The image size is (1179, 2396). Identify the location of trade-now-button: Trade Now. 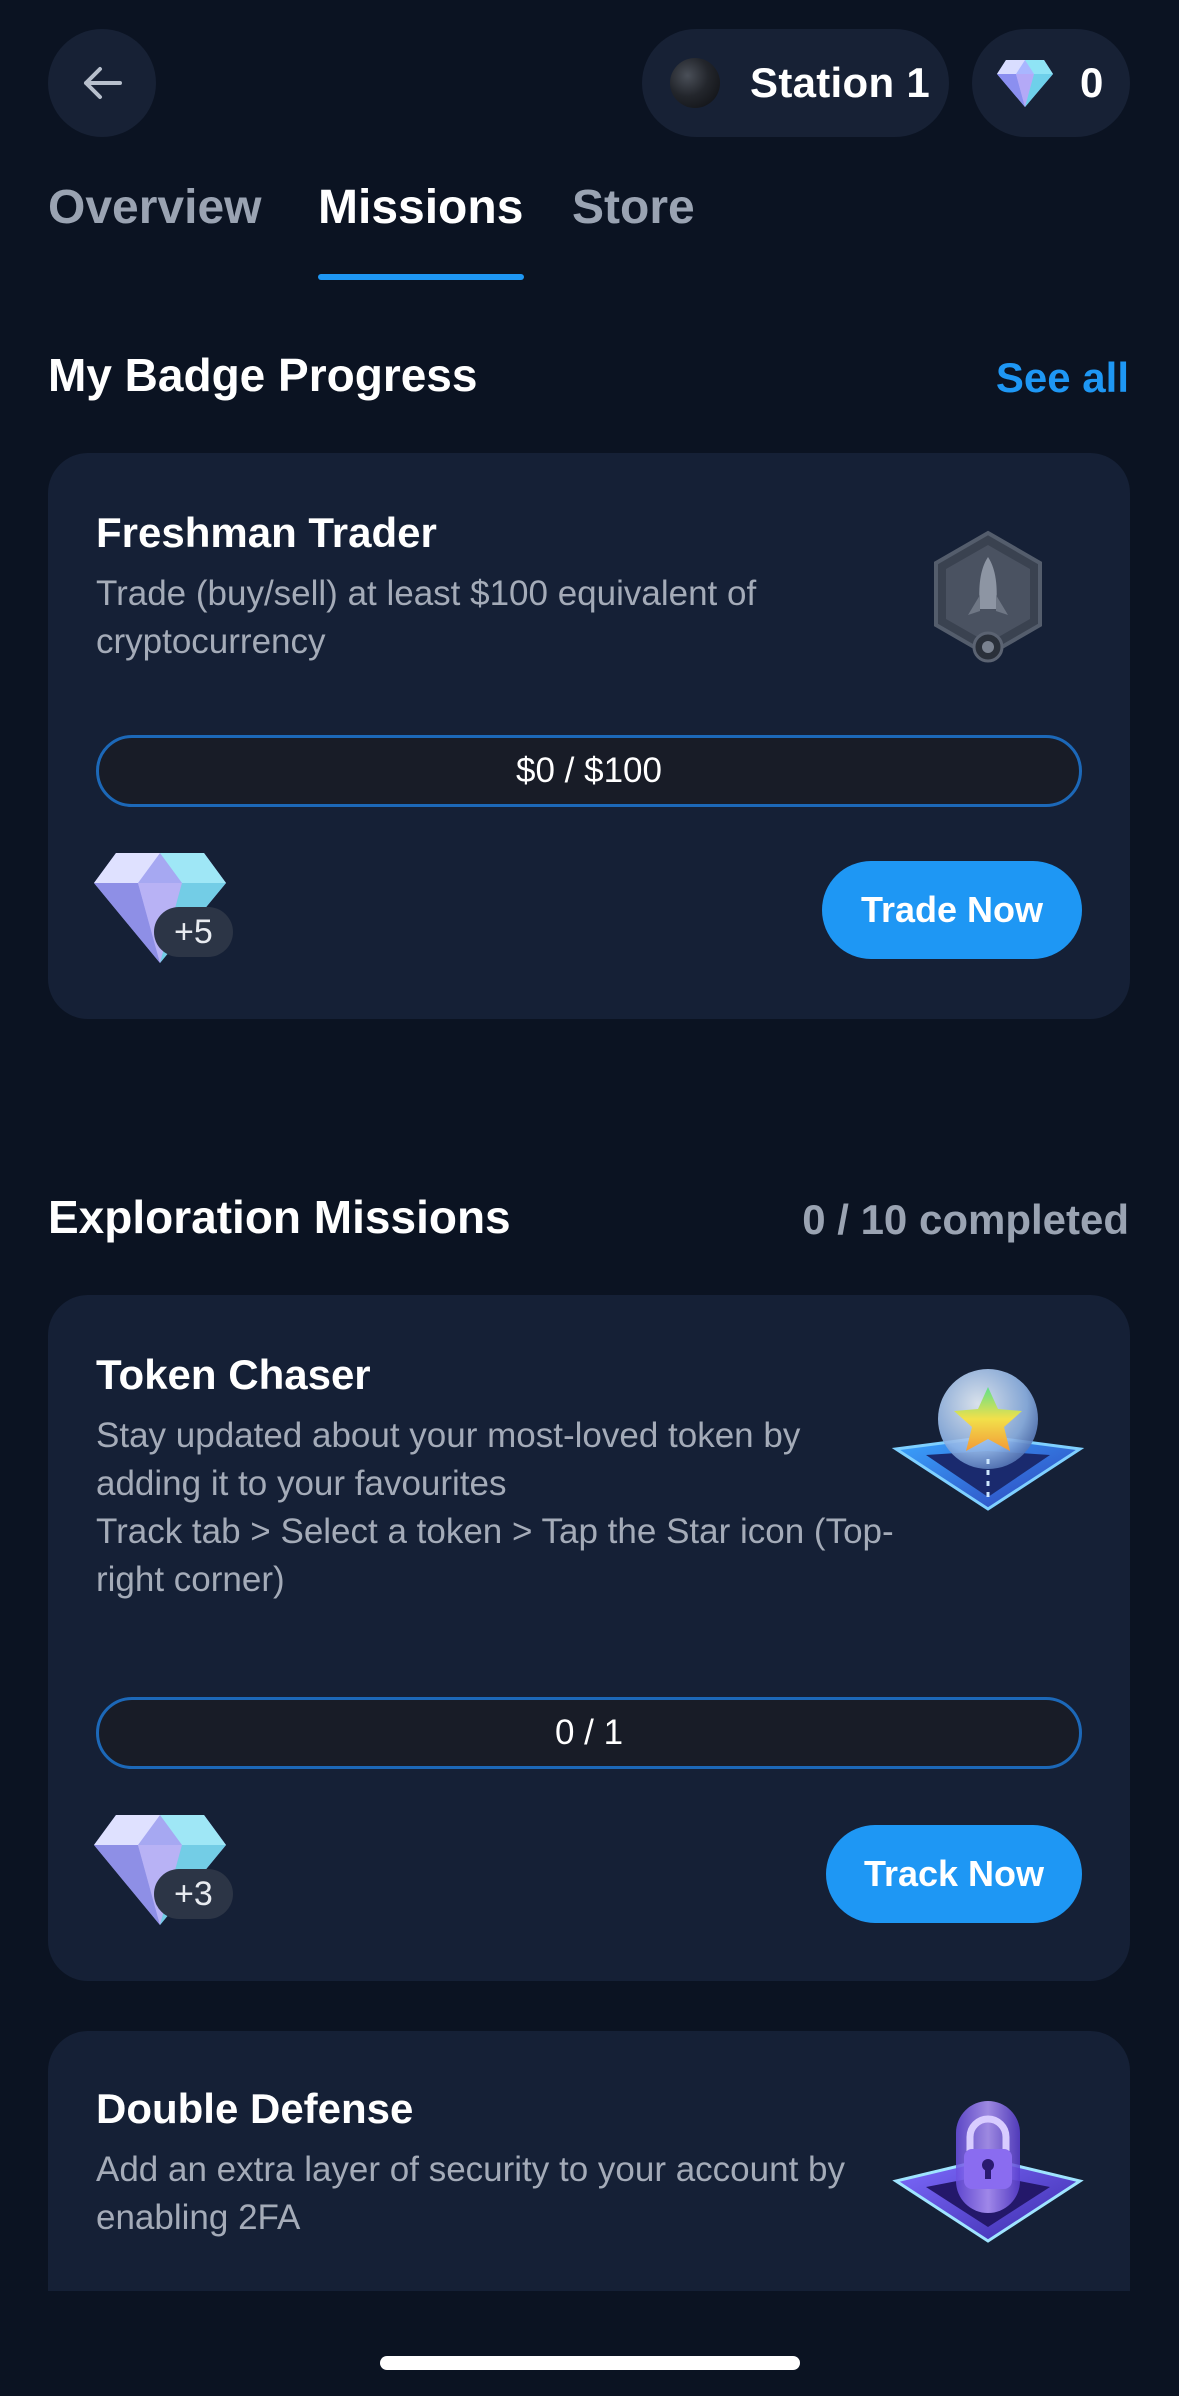
(952, 910).